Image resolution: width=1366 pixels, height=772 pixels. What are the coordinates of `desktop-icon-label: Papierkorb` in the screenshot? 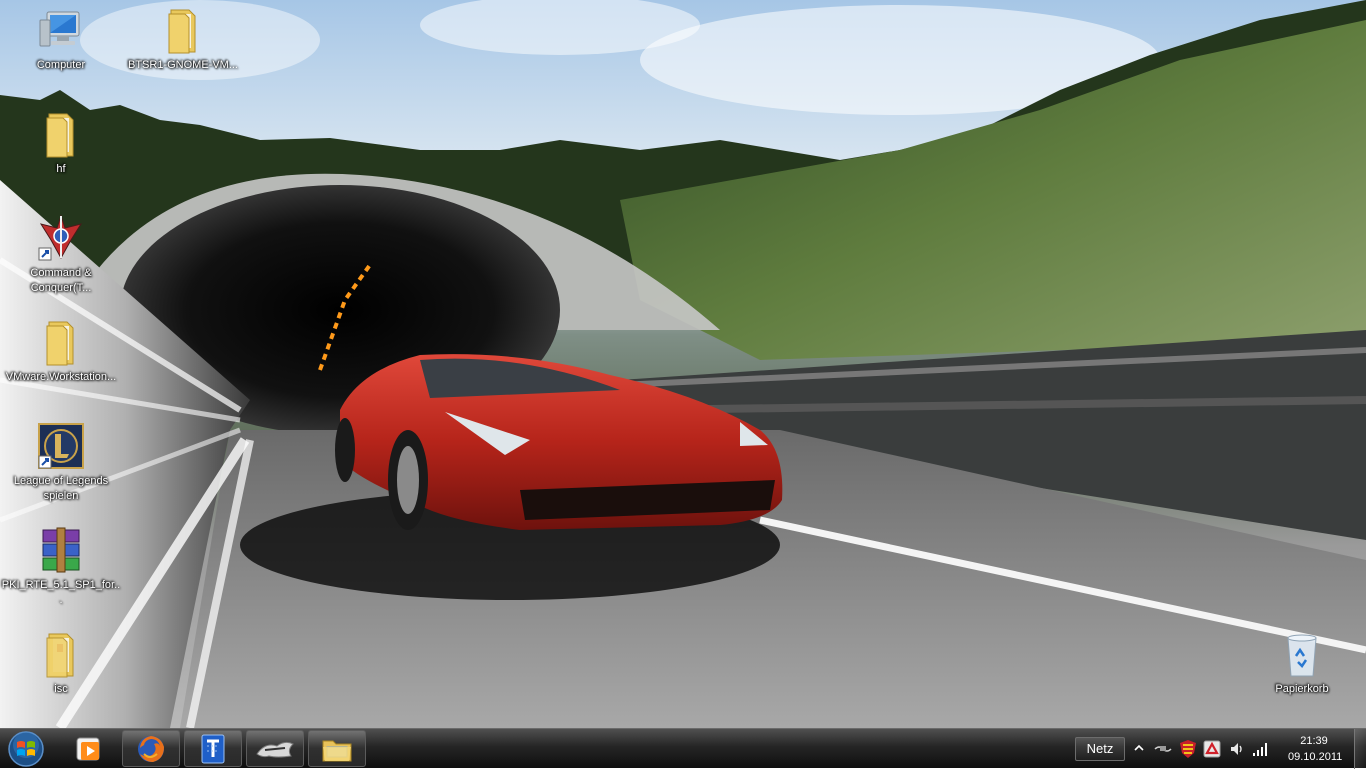 It's located at (1302, 689).